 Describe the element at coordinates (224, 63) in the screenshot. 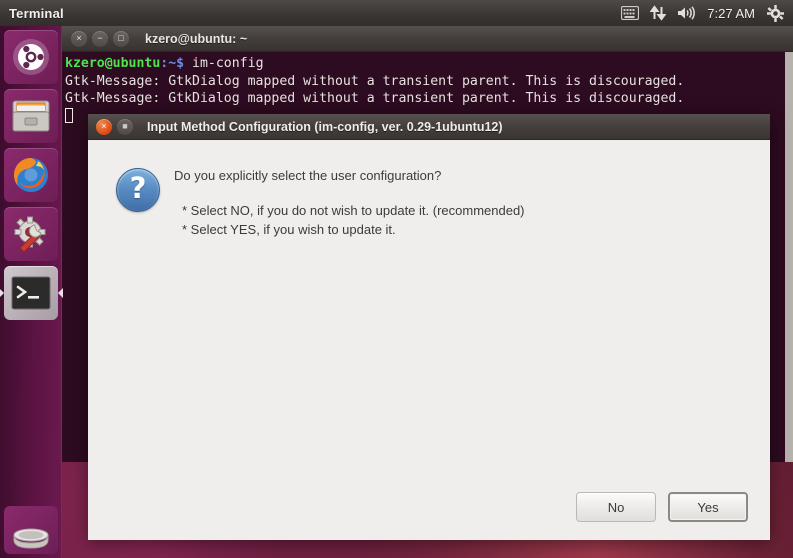

I see `terminal-command: im-config` at that location.